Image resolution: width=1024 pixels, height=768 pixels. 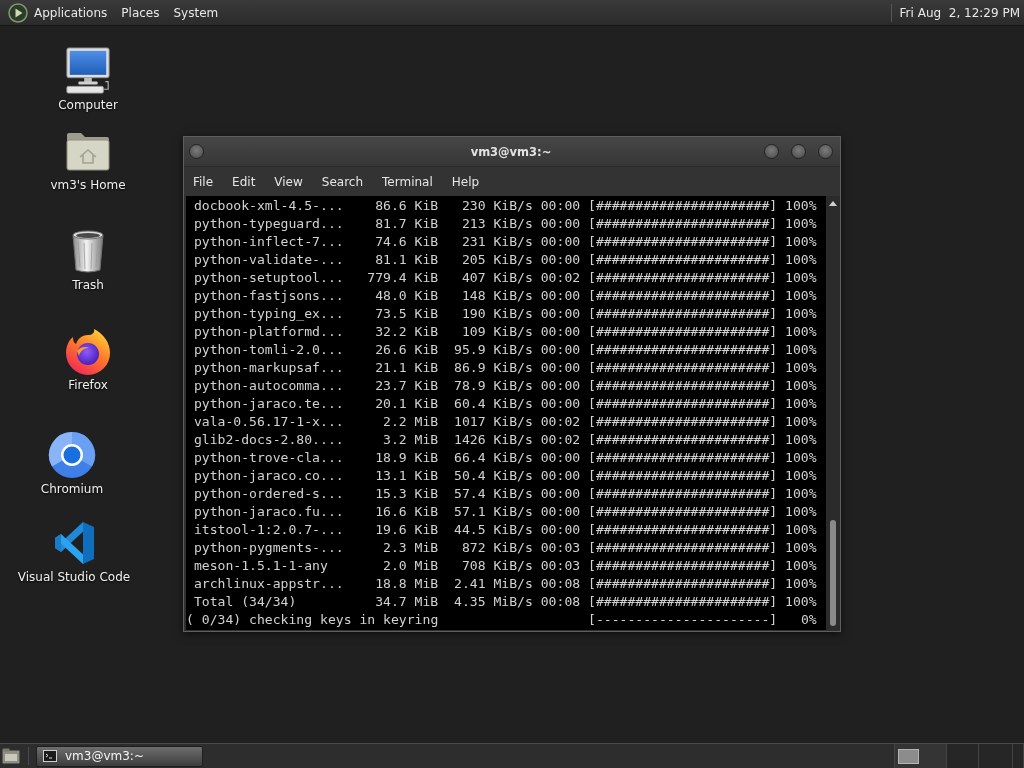 What do you see at coordinates (505, 512) in the screenshot?
I see `terminal-line: python-jaraco.fu... 16.6 KiB 57.1 KiB/s 00:00 [######################] 100%` at bounding box center [505, 512].